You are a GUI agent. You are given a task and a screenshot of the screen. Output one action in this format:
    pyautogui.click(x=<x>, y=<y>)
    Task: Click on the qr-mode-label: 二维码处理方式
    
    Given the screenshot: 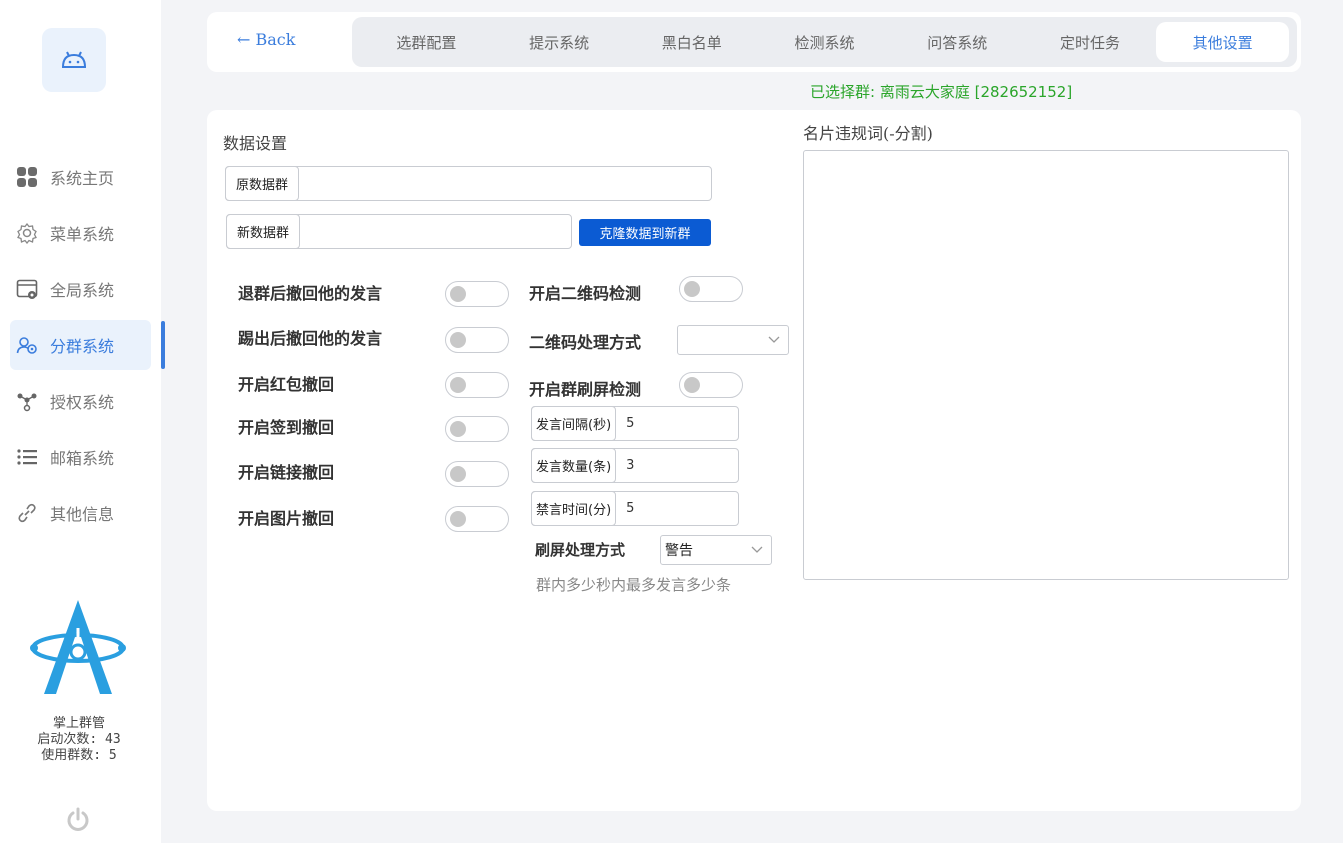 What is the action you would take?
    pyautogui.click(x=585, y=342)
    